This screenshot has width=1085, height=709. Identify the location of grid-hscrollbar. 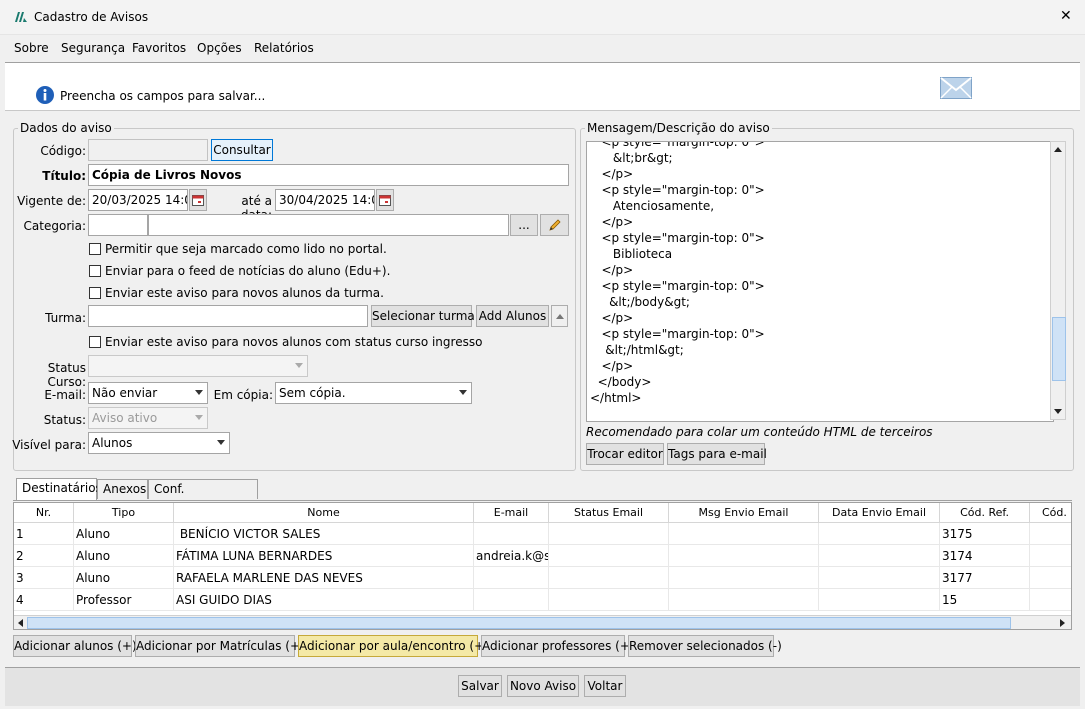
(542, 622).